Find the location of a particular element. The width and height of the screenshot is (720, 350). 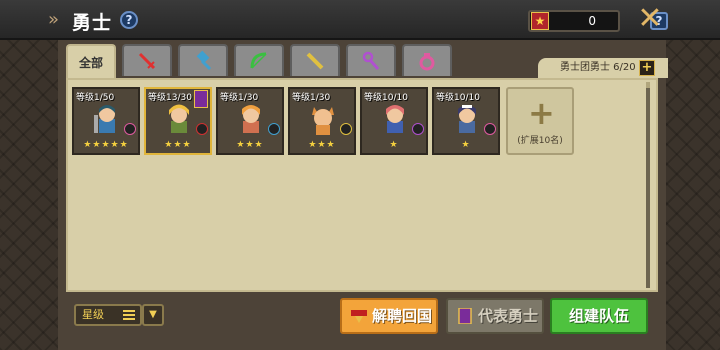

hero-card: 等级1/50 ★★★★★ is located at coordinates (106, 121).